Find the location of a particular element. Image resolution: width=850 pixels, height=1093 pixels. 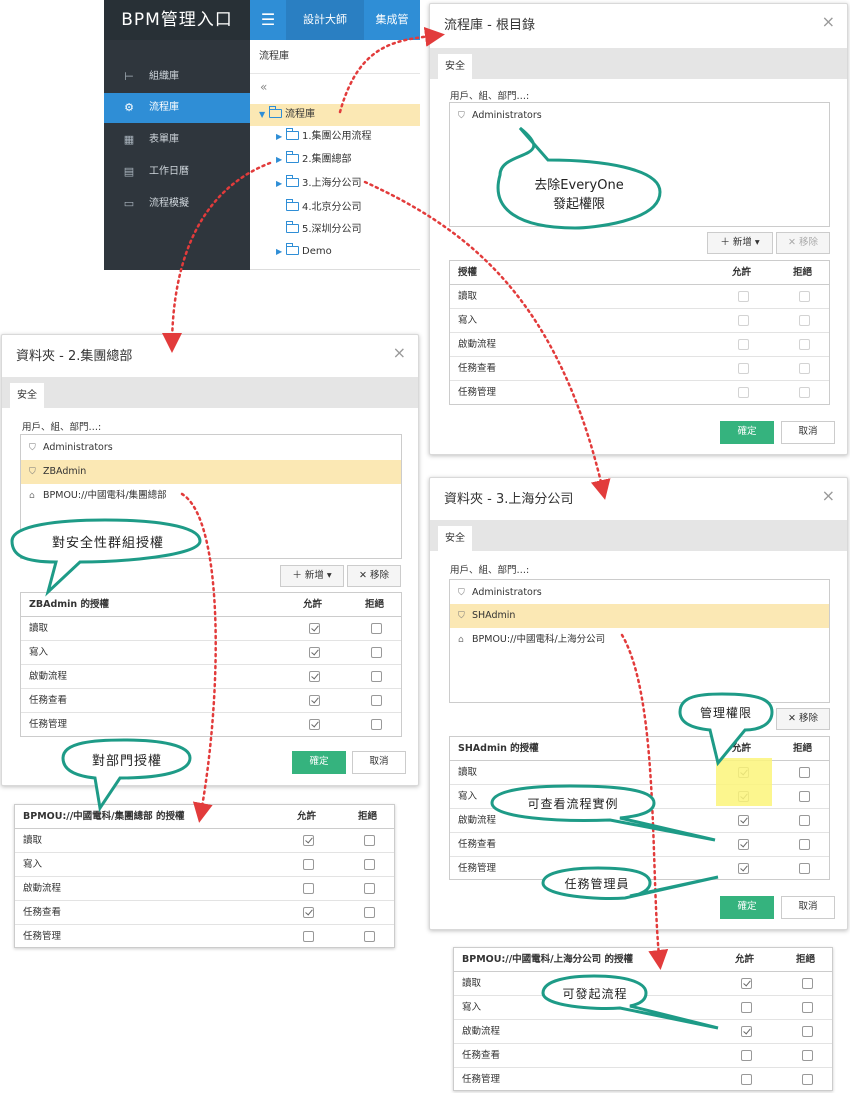

tree-node-3: ▶ 3.上海分公司 is located at coordinates (319, 184).